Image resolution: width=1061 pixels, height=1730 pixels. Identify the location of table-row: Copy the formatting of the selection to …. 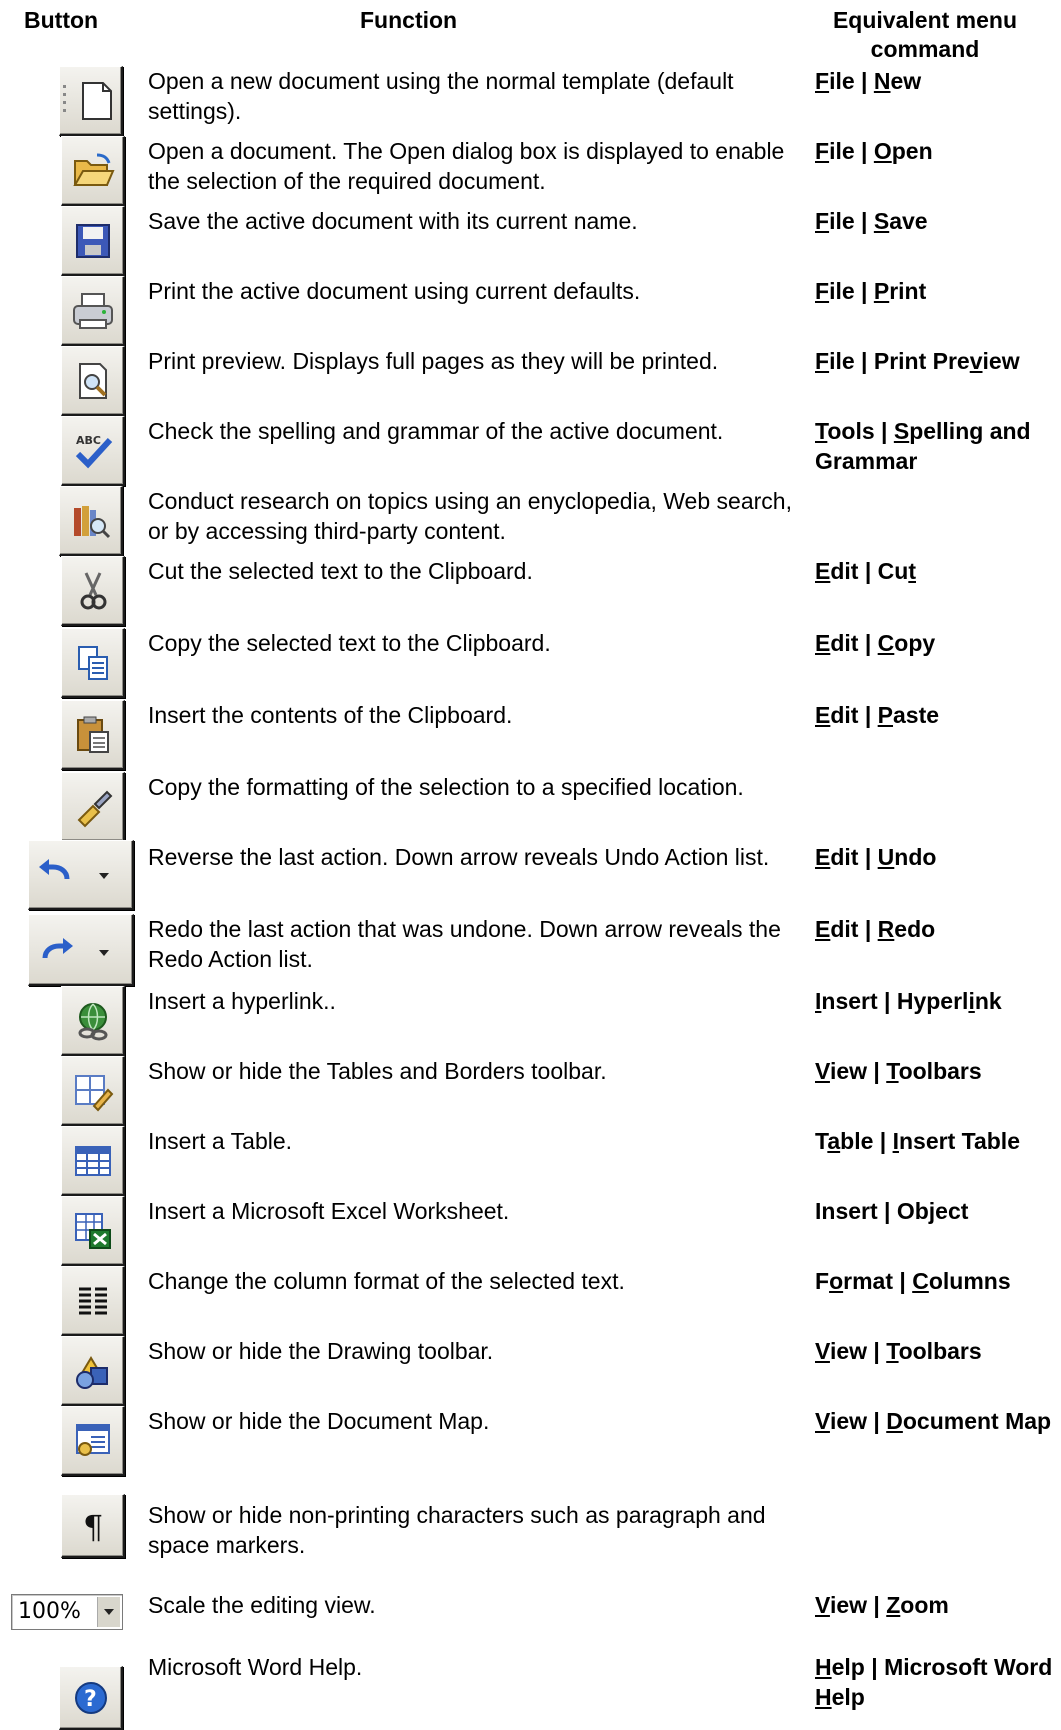
(530, 807).